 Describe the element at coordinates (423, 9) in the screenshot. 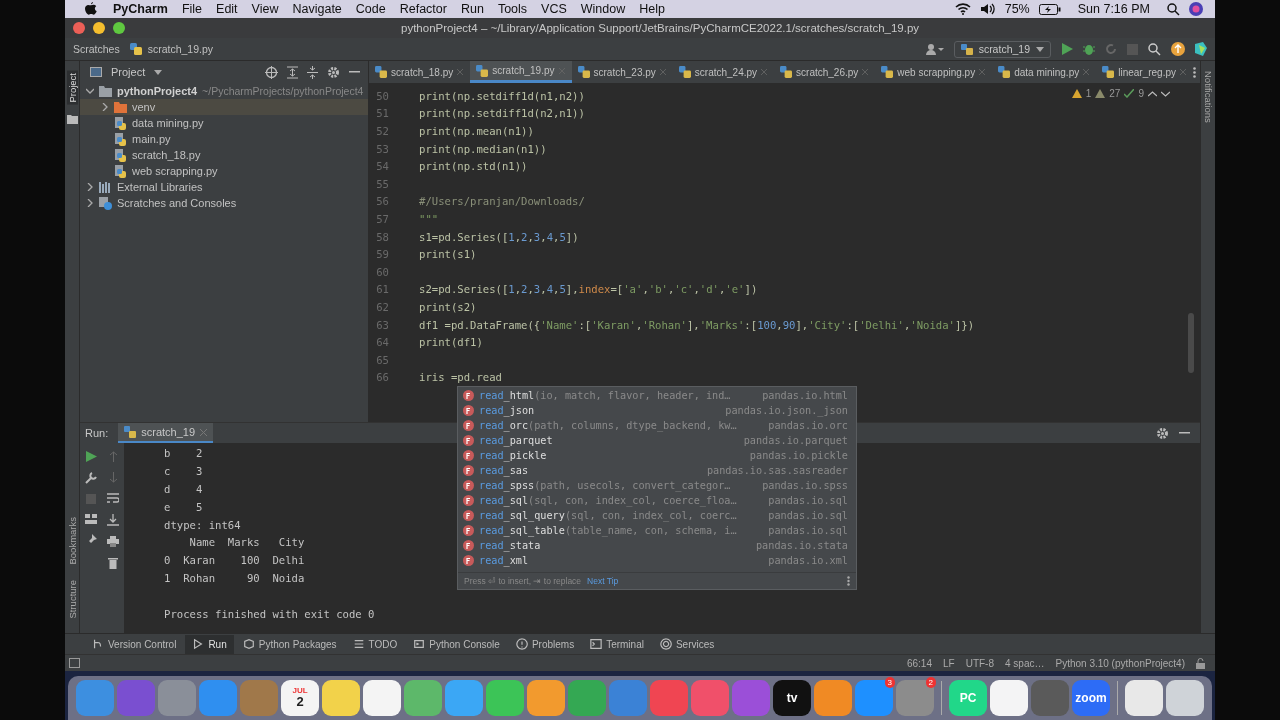

I see `menu-item: Refactor` at that location.